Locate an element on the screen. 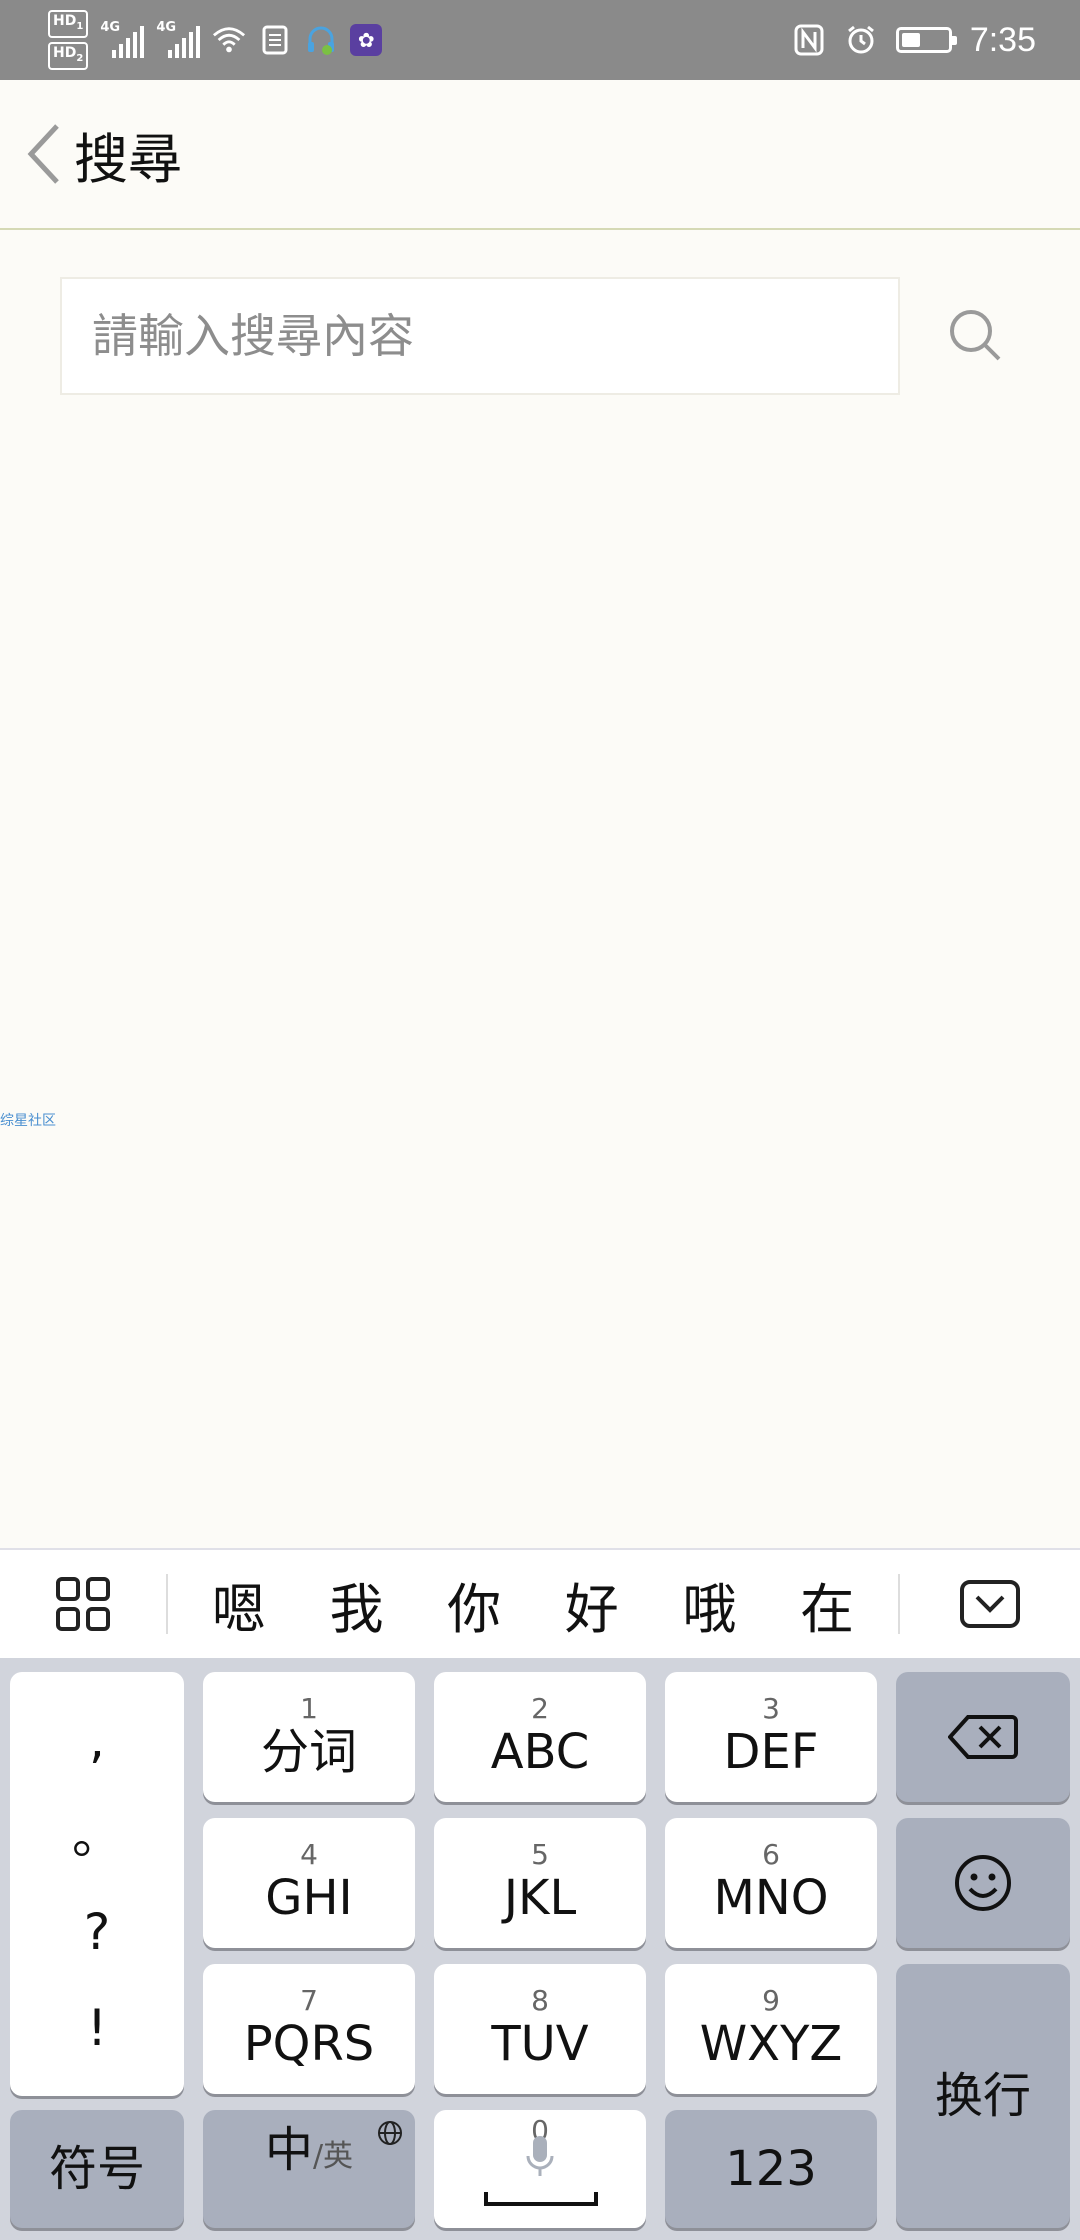  language-toggle-key: 中 /英 is located at coordinates (309, 2169).